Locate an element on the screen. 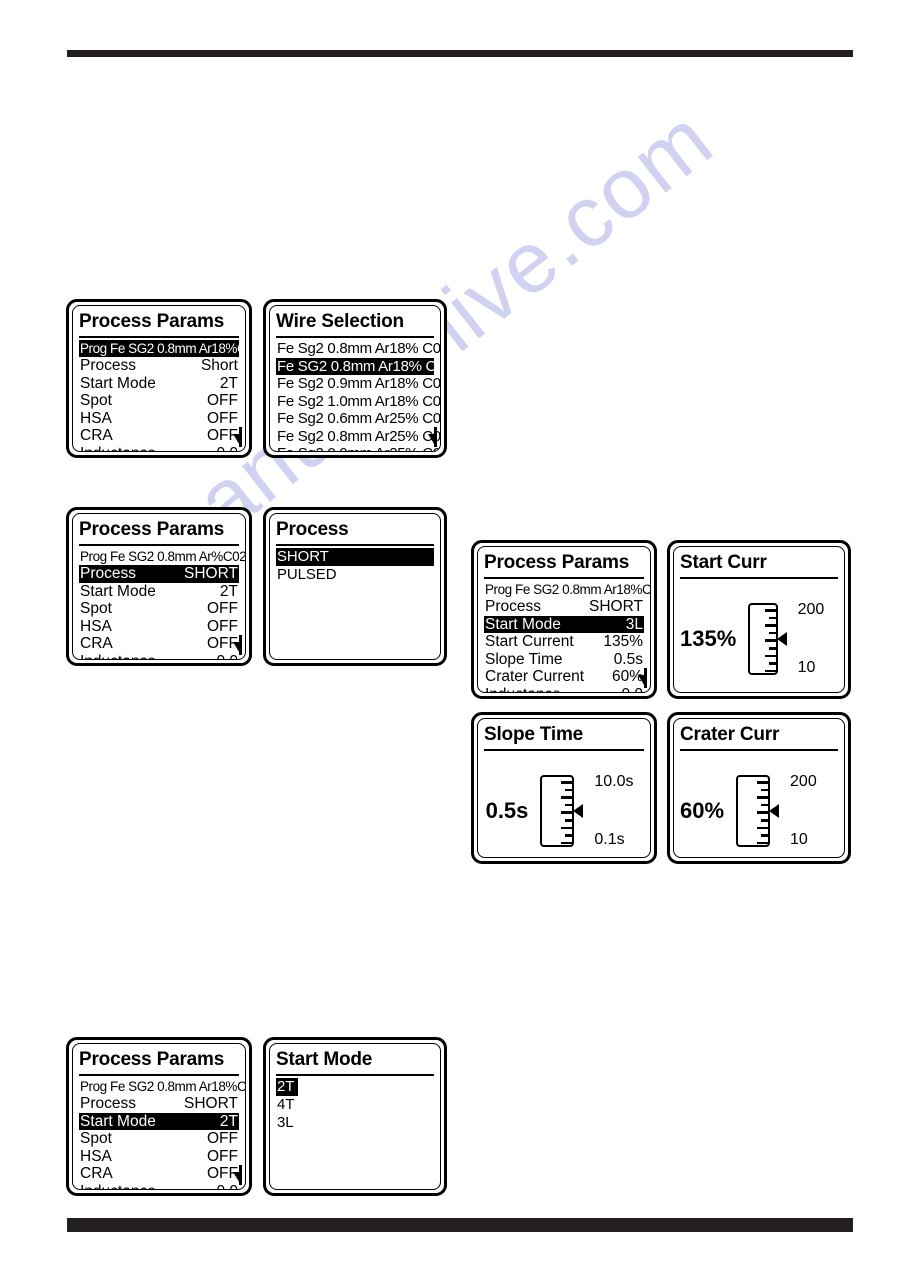 This screenshot has width=918, height=1288. list-item: SHORT is located at coordinates (355, 557).